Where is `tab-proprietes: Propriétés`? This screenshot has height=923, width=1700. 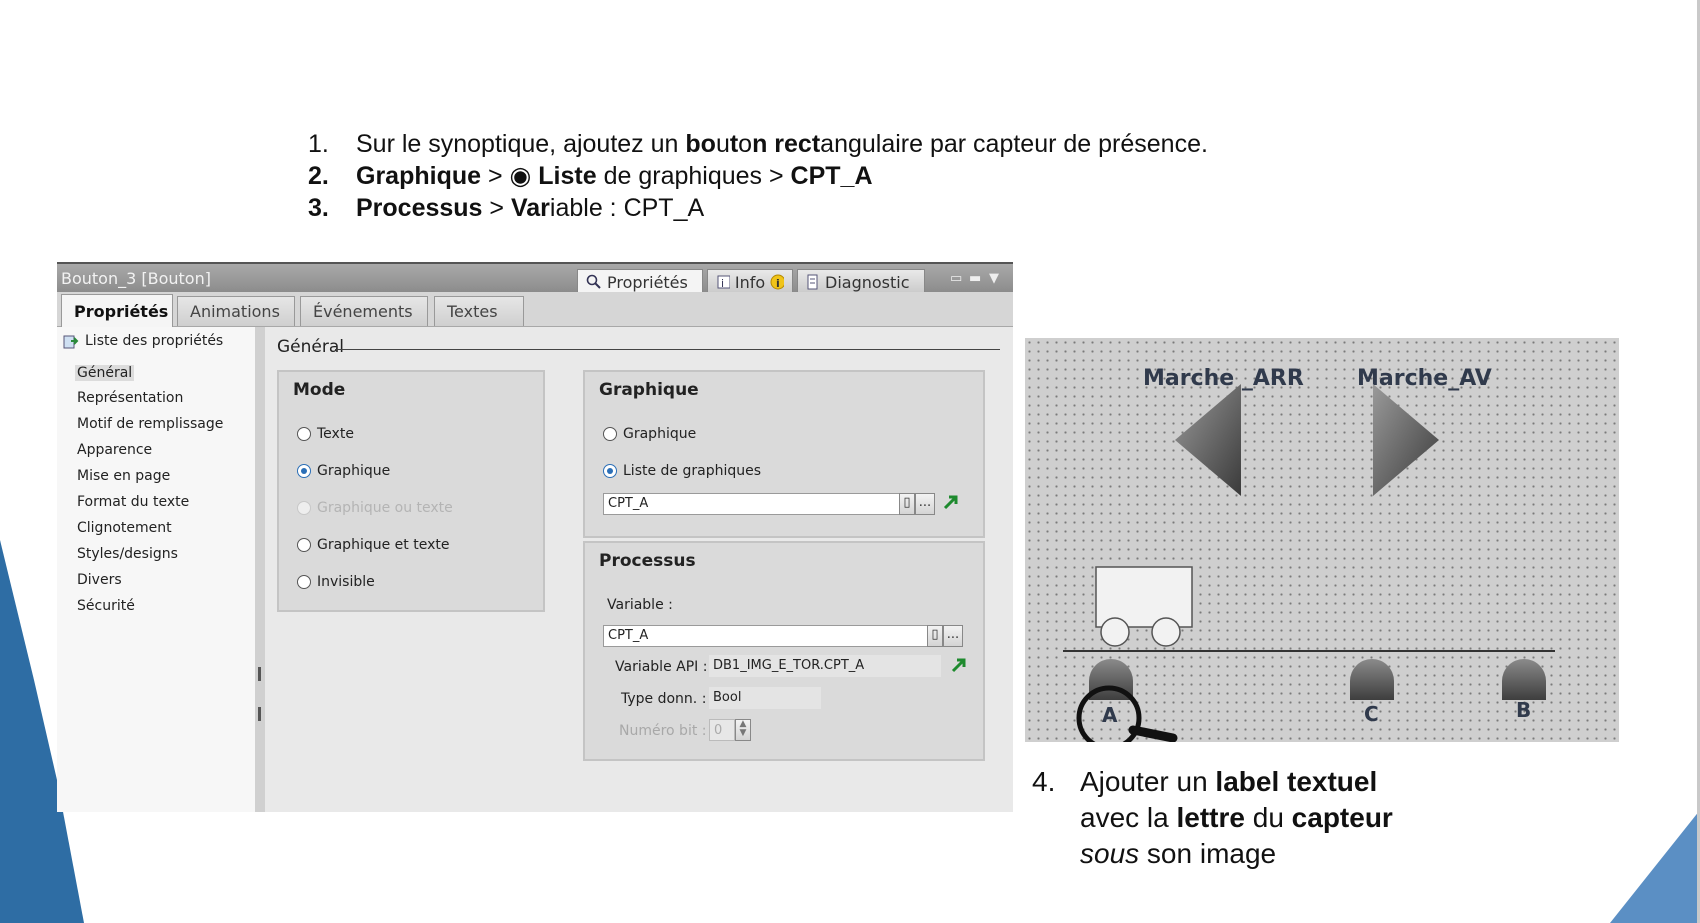
tab-proprietes: Propriétés is located at coordinates (117, 310).